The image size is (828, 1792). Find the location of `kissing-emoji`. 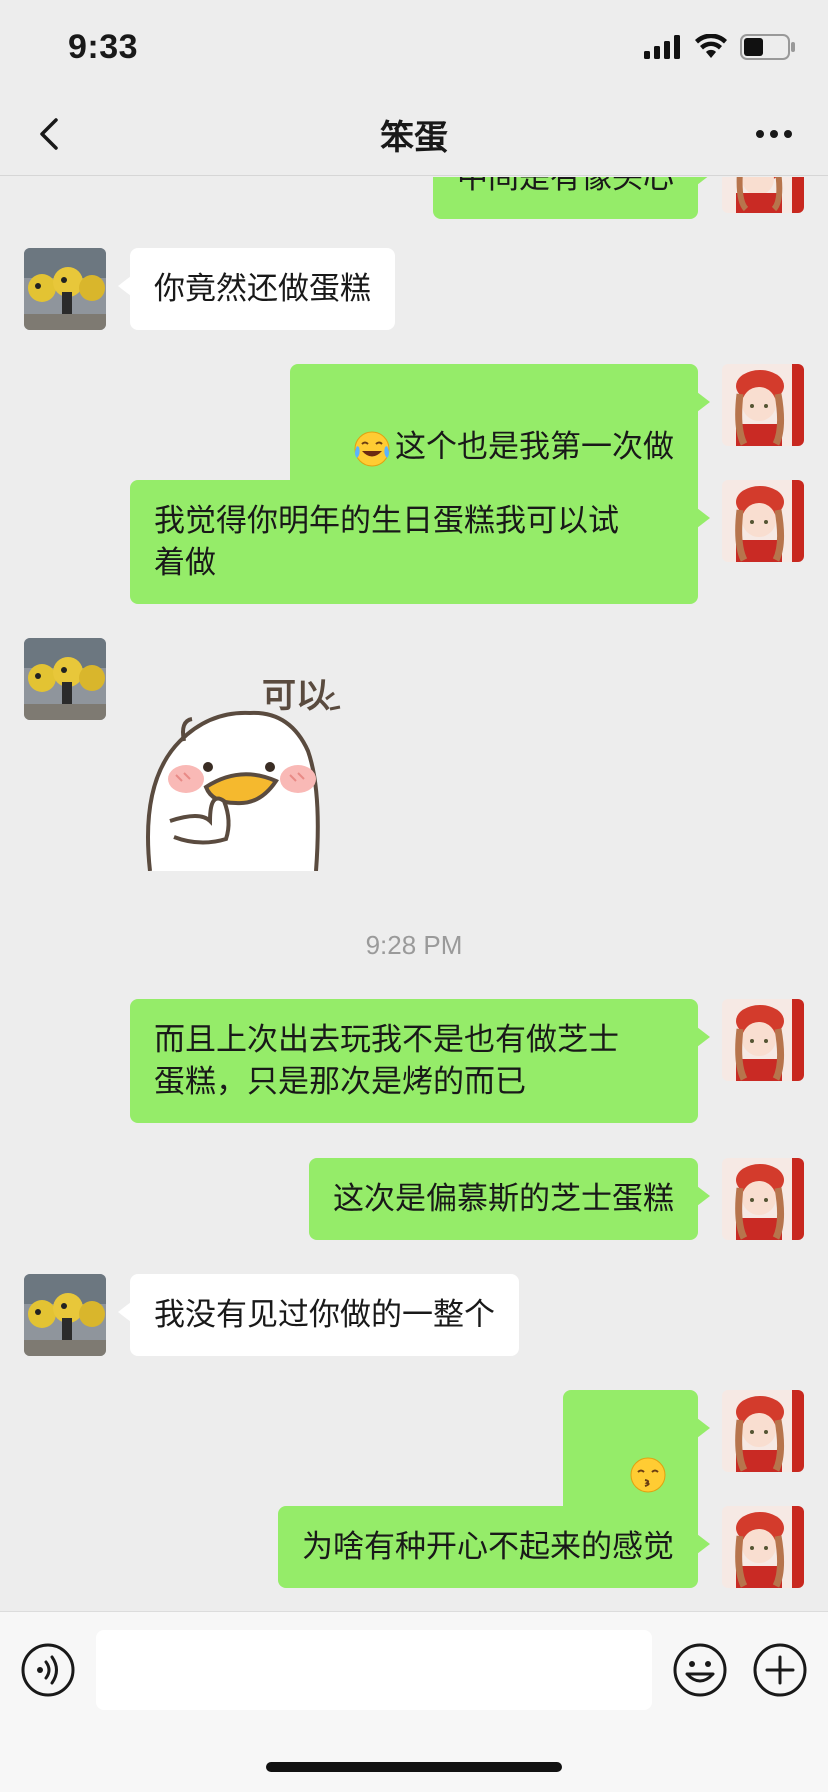

kissing-emoji is located at coordinates (648, 1474).